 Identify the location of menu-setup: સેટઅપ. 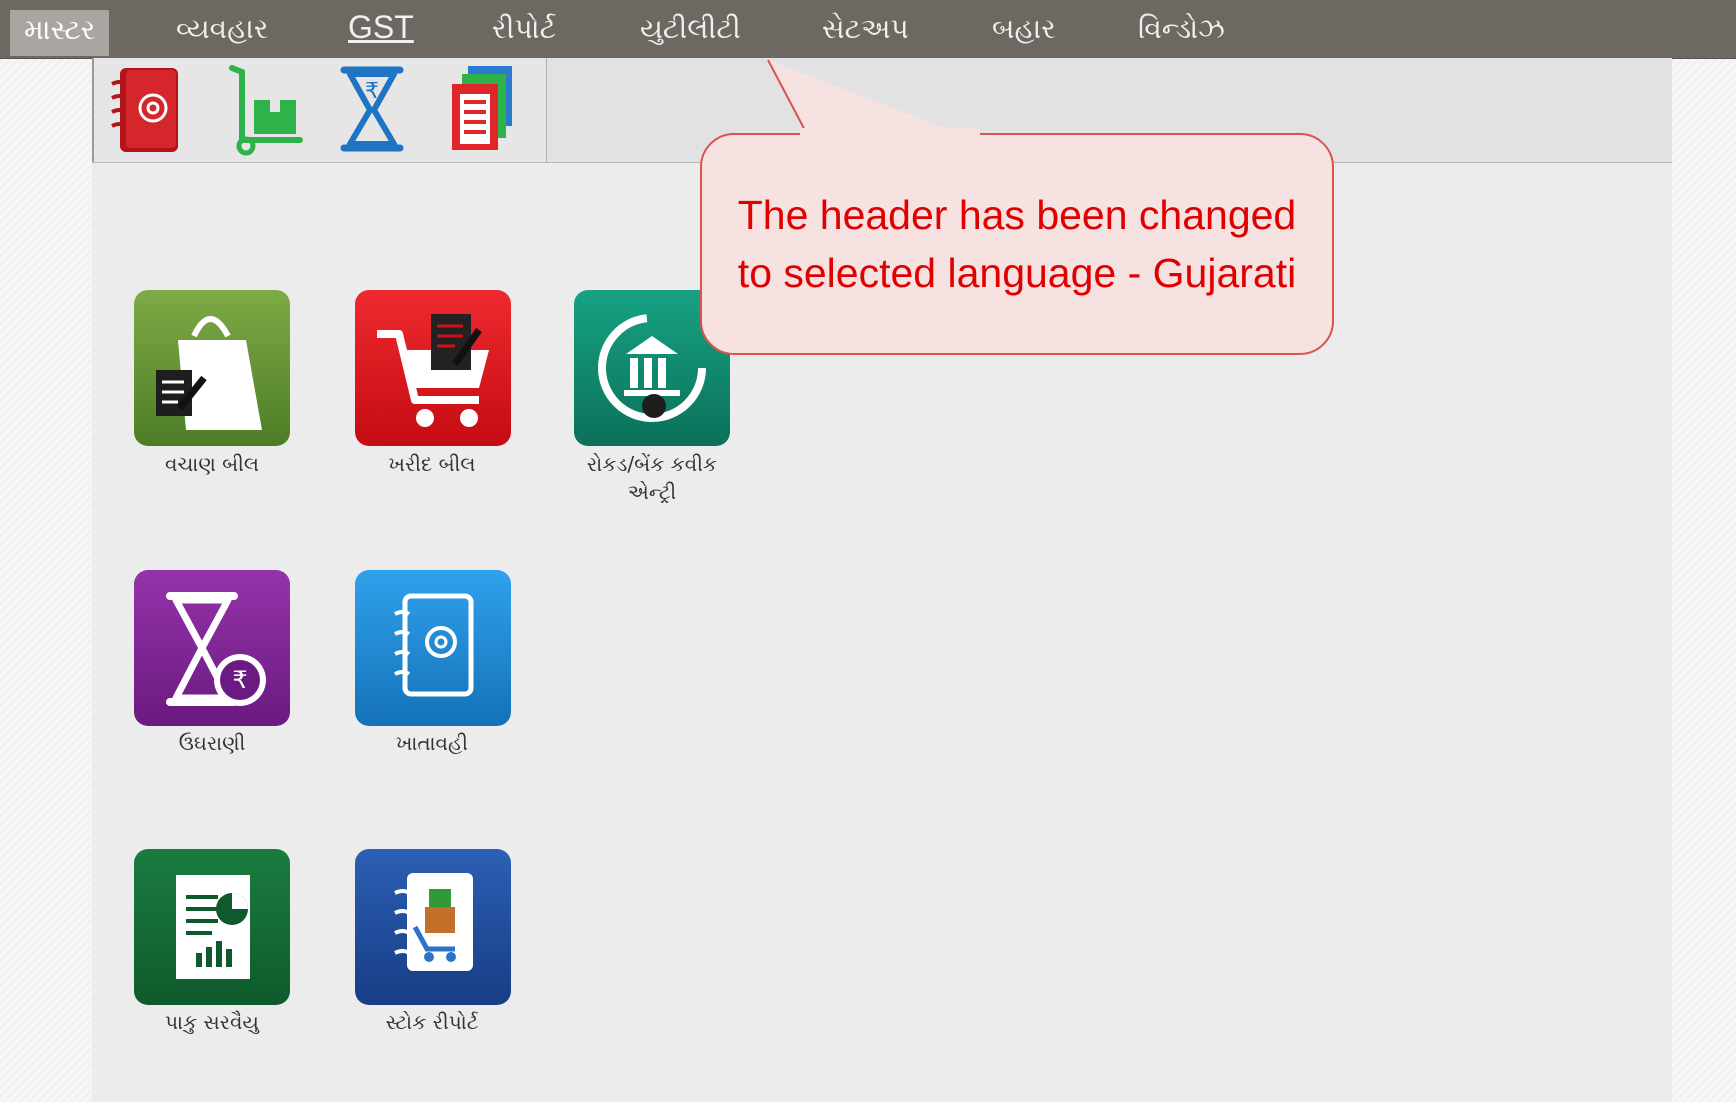
(865, 29).